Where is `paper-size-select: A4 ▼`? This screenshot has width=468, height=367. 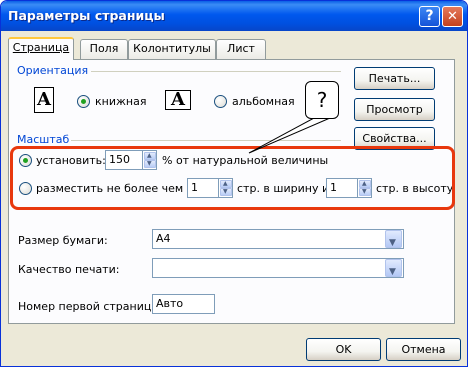 paper-size-select: A4 ▼ is located at coordinates (278, 239).